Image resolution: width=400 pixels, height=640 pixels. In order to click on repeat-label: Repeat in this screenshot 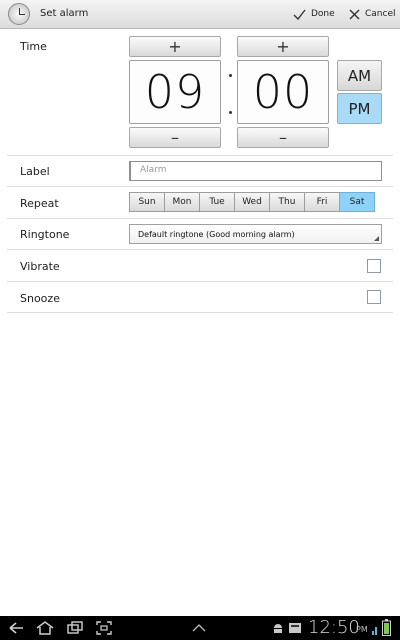, I will do `click(39, 203)`.